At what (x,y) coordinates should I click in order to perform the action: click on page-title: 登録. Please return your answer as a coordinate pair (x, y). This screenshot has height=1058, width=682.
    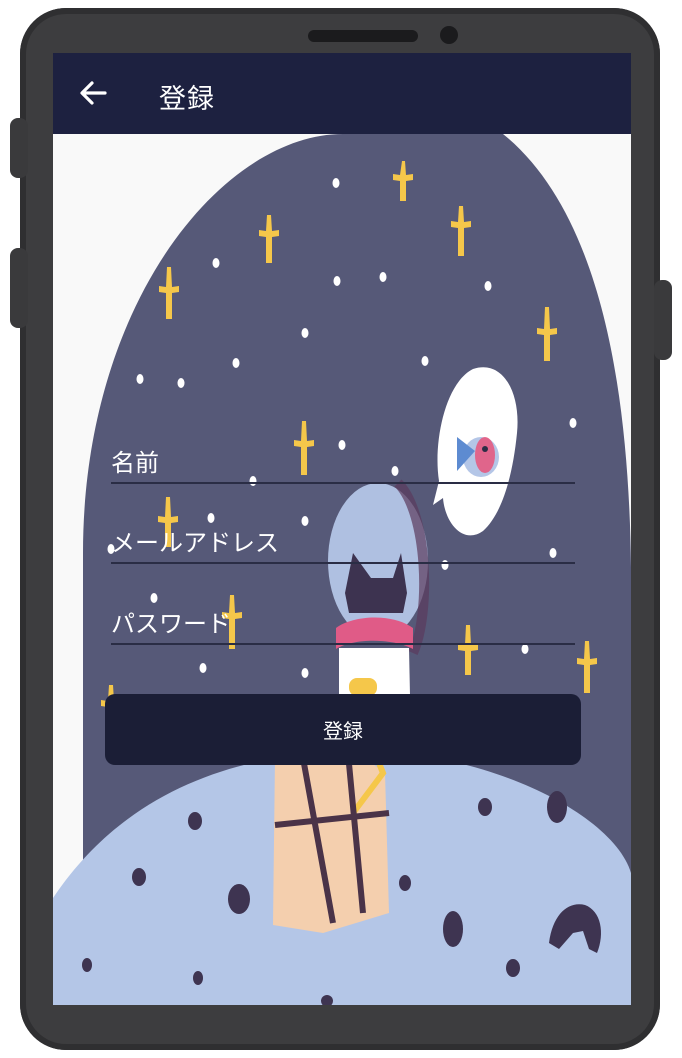
    Looking at the image, I should click on (187, 99).